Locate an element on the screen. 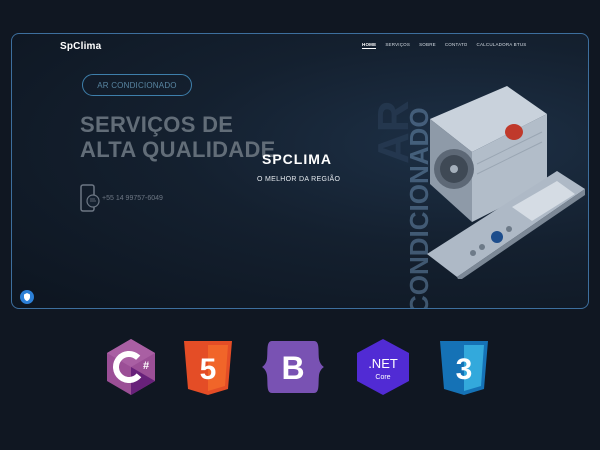  headline-line-1: SERVIÇOS DE is located at coordinates (157, 124).